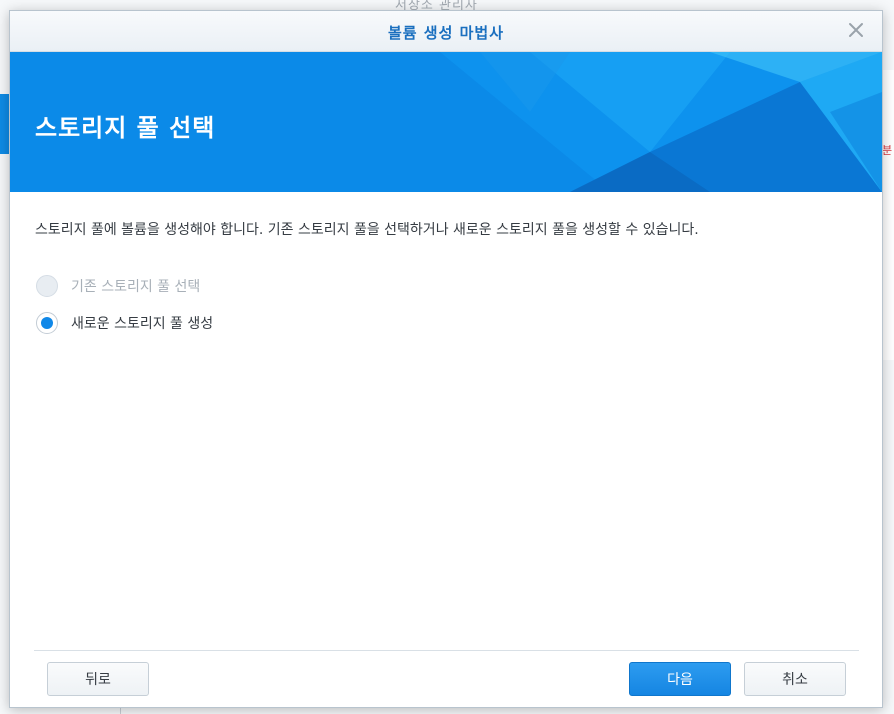 This screenshot has height=714, width=894. What do you see at coordinates (887, 150) in the screenshot?
I see `background-red-text: 분` at bounding box center [887, 150].